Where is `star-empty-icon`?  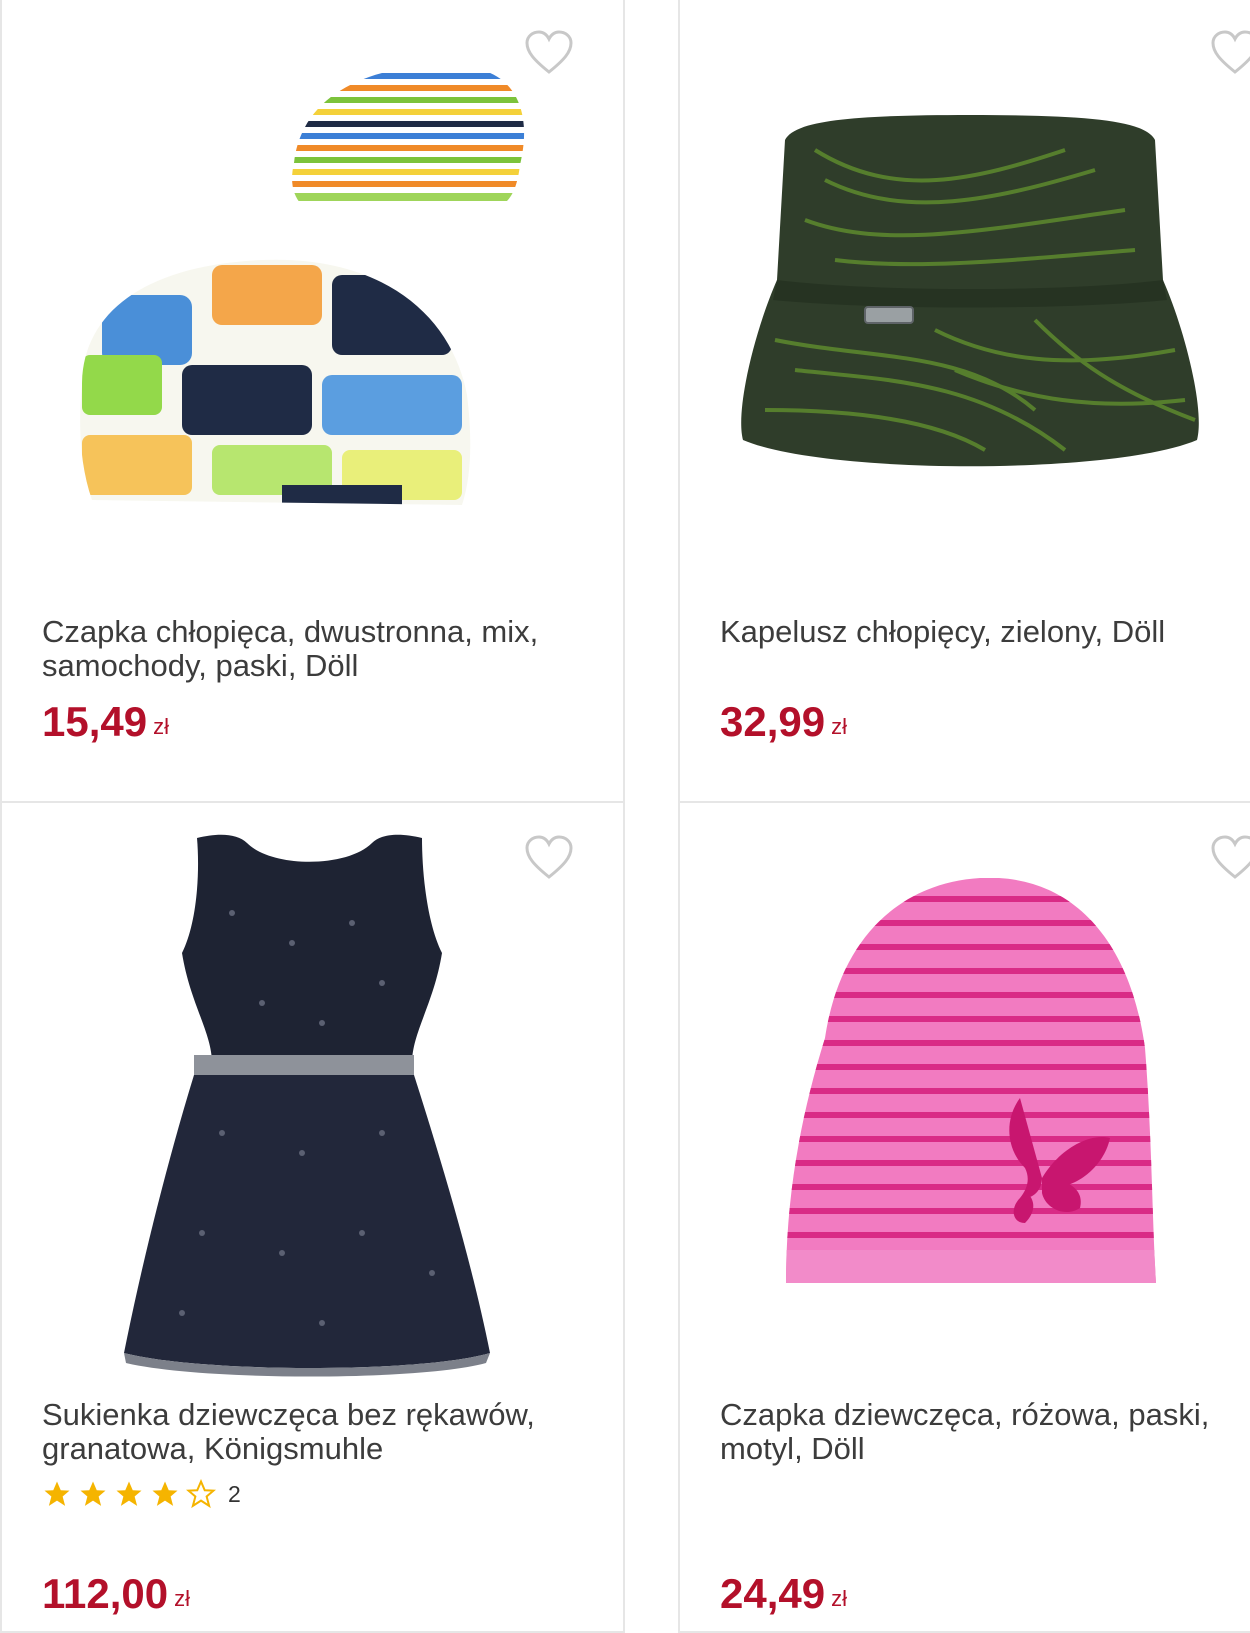
star-empty-icon is located at coordinates (201, 1494).